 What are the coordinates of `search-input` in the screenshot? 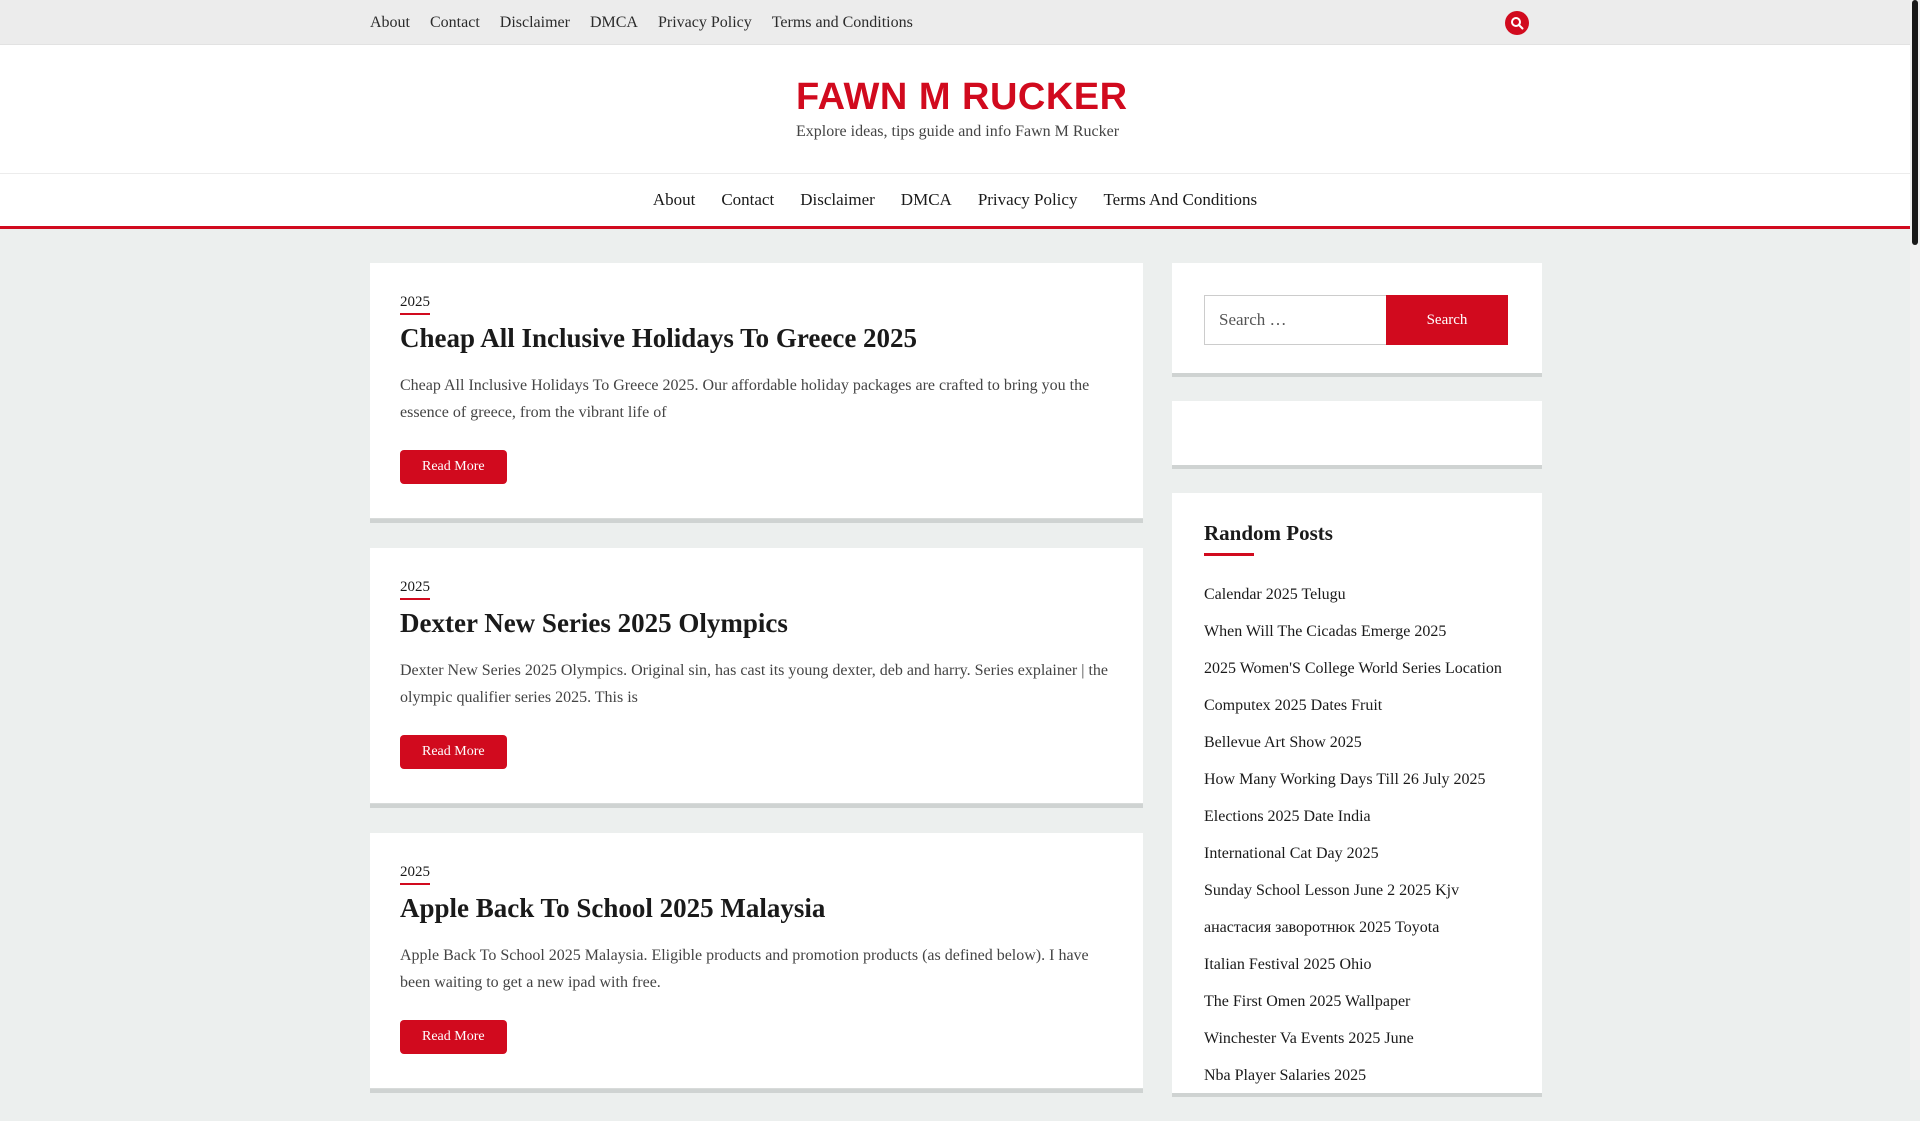 It's located at (1295, 320).